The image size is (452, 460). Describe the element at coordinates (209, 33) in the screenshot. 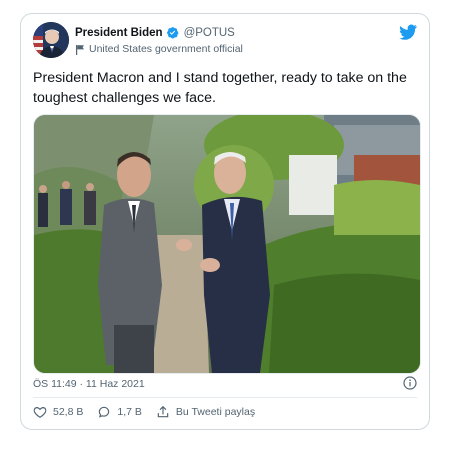

I see `author-handle: @POTUS` at that location.